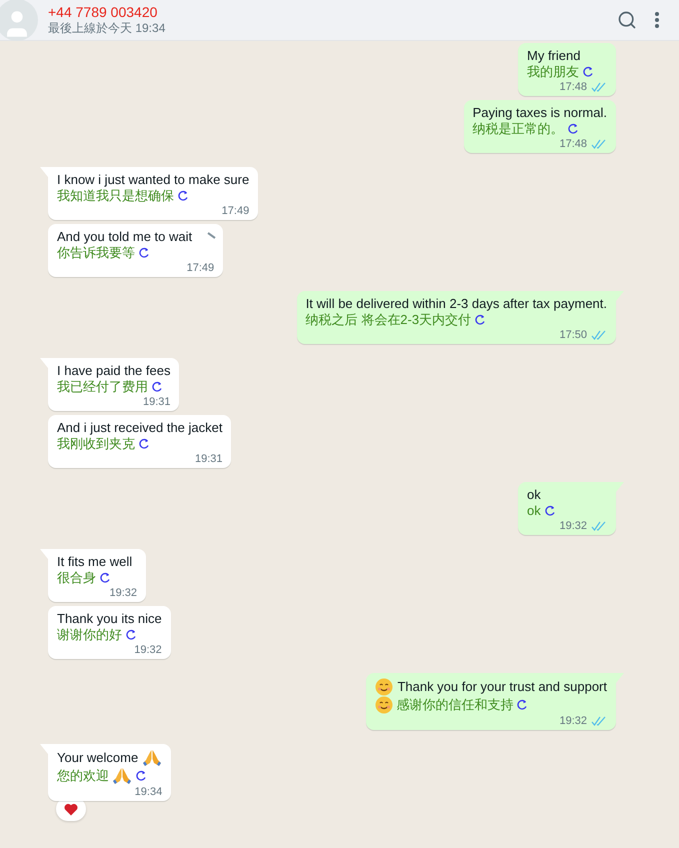  I want to click on translation-text: 您的欢迎, so click(83, 776).